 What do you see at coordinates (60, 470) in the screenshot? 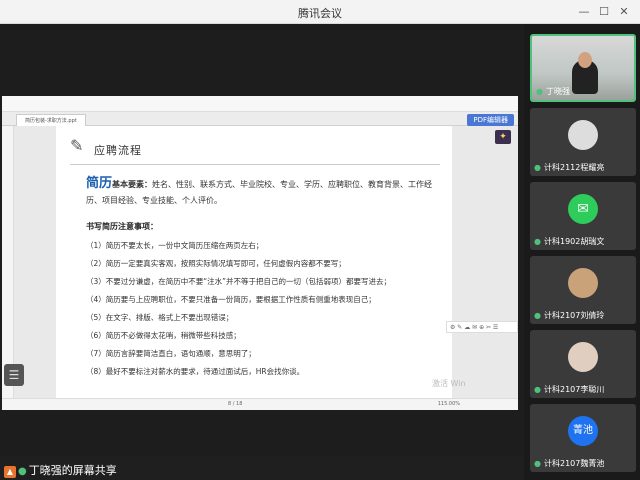
I see `screen-share-label: ▲ ● 丁晓强的屏幕共享` at bounding box center [60, 470].